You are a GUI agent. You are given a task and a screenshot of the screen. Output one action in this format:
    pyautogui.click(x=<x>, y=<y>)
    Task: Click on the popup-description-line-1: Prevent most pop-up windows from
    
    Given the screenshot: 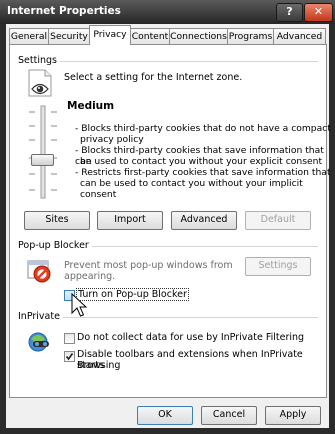 What is the action you would take?
    pyautogui.click(x=148, y=265)
    